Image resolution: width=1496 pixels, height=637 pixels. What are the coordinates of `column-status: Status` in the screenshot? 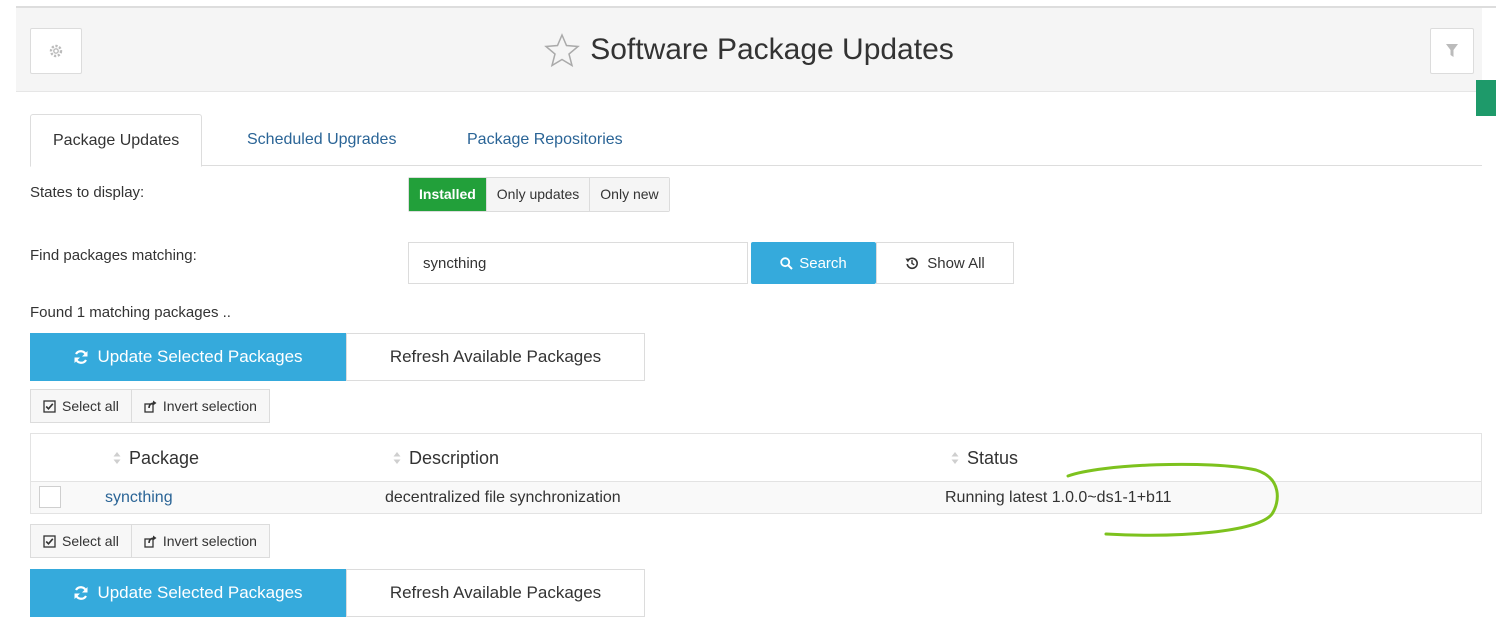 It's located at (984, 458).